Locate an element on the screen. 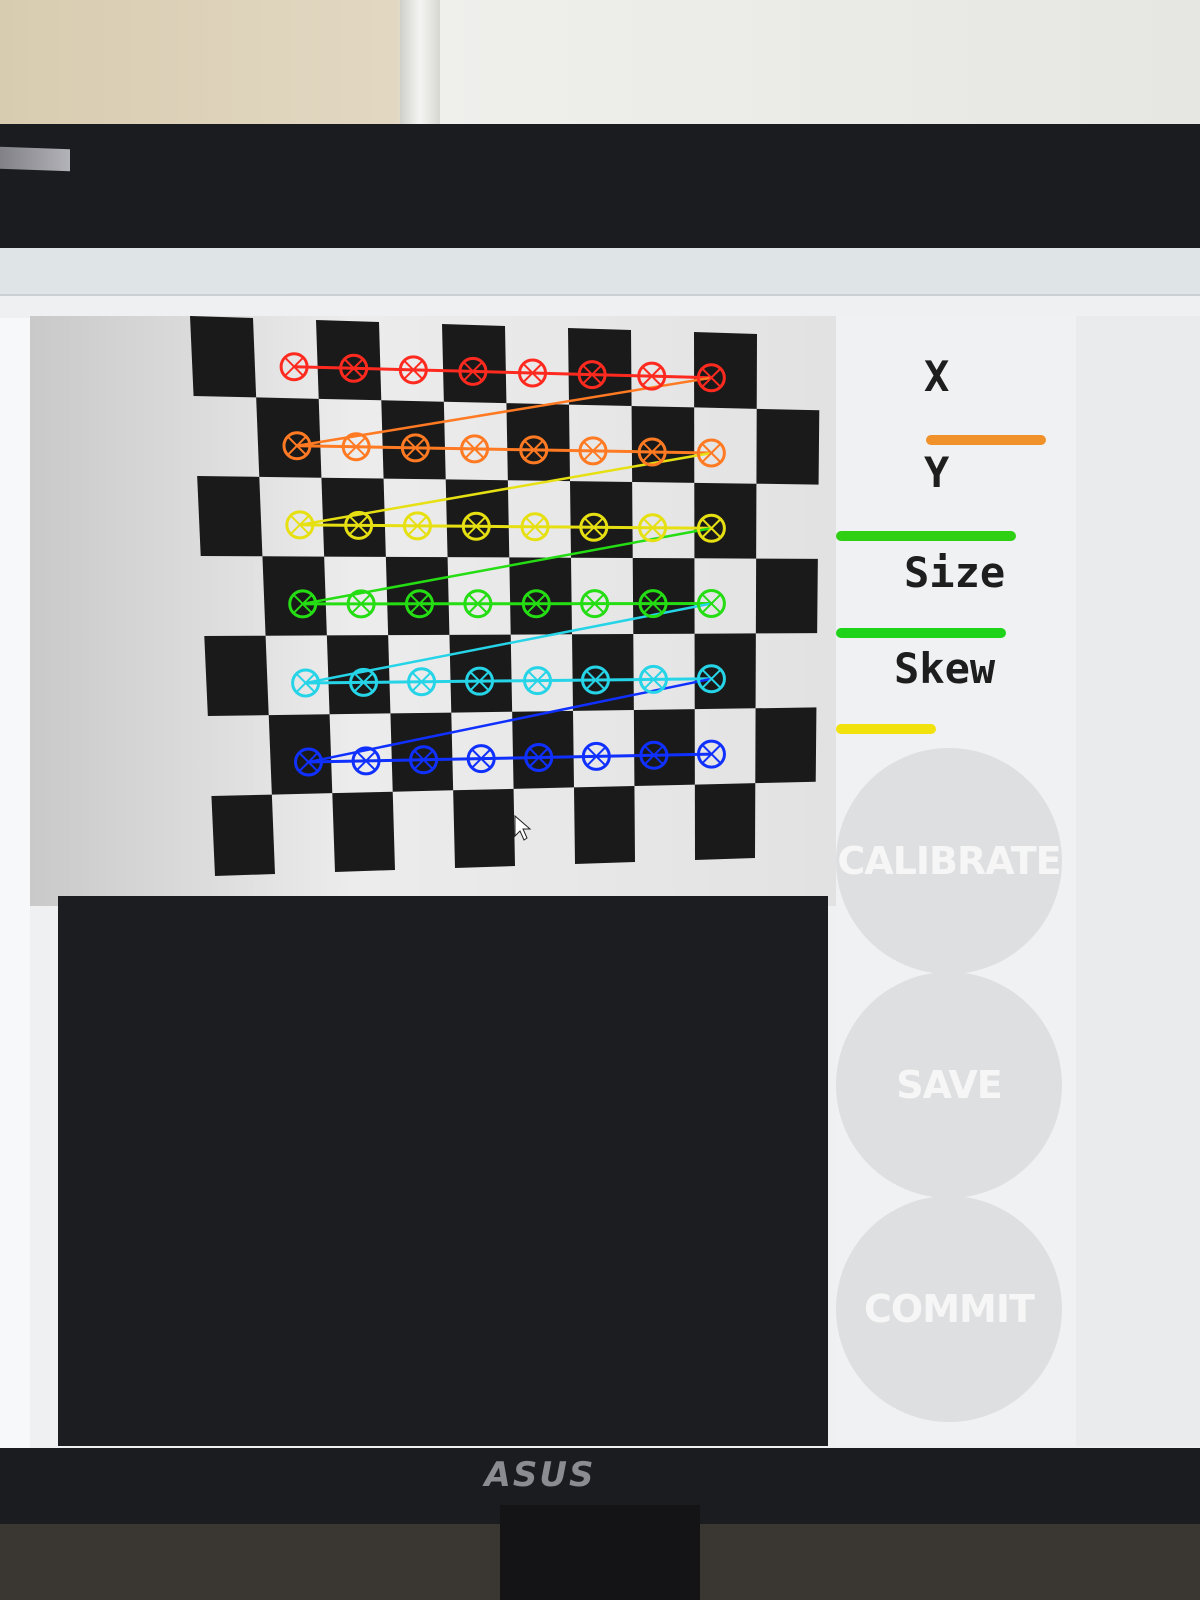 This screenshot has height=1600, width=1200. metric-bar-unlabeled is located at coordinates (886, 729).